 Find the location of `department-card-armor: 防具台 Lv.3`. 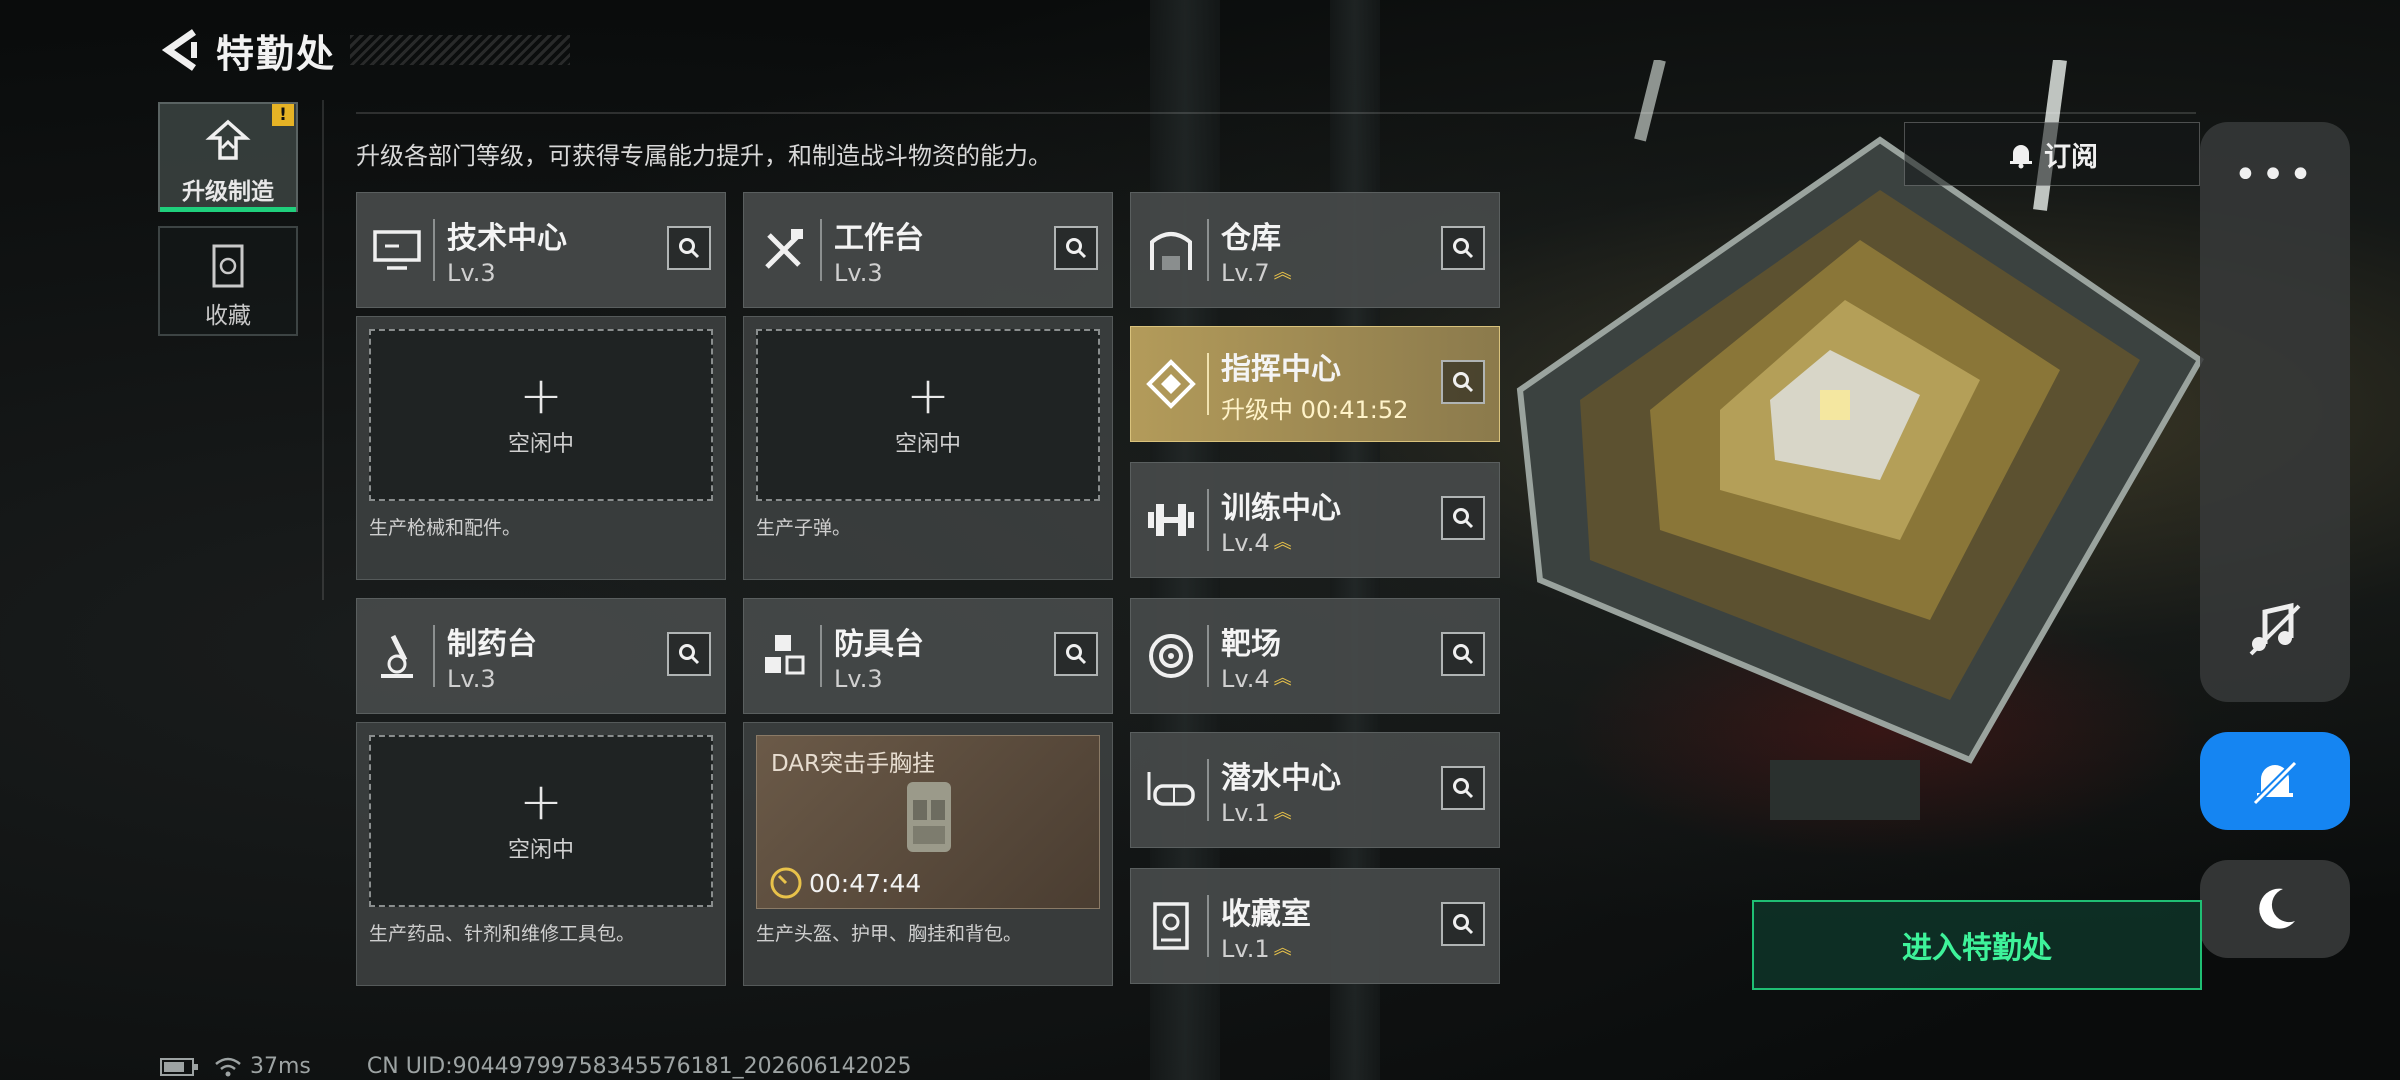

department-card-armor: 防具台 Lv.3 is located at coordinates (928, 656).